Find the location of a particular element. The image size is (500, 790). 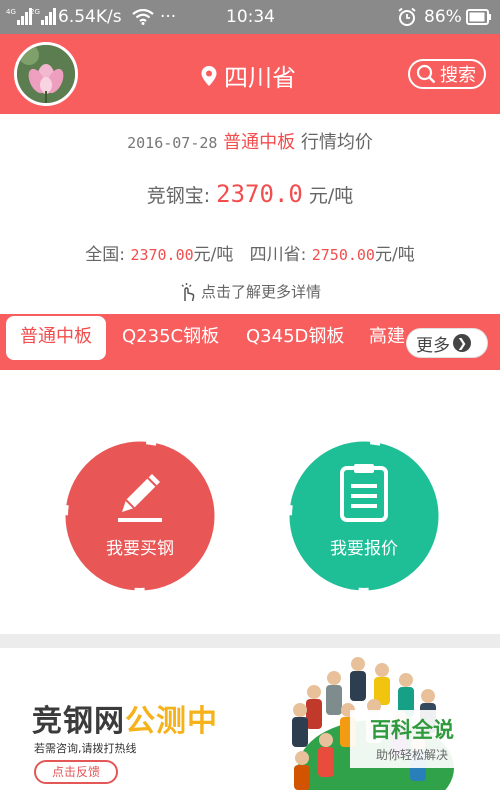

clock: 10:34 is located at coordinates (250, 17).